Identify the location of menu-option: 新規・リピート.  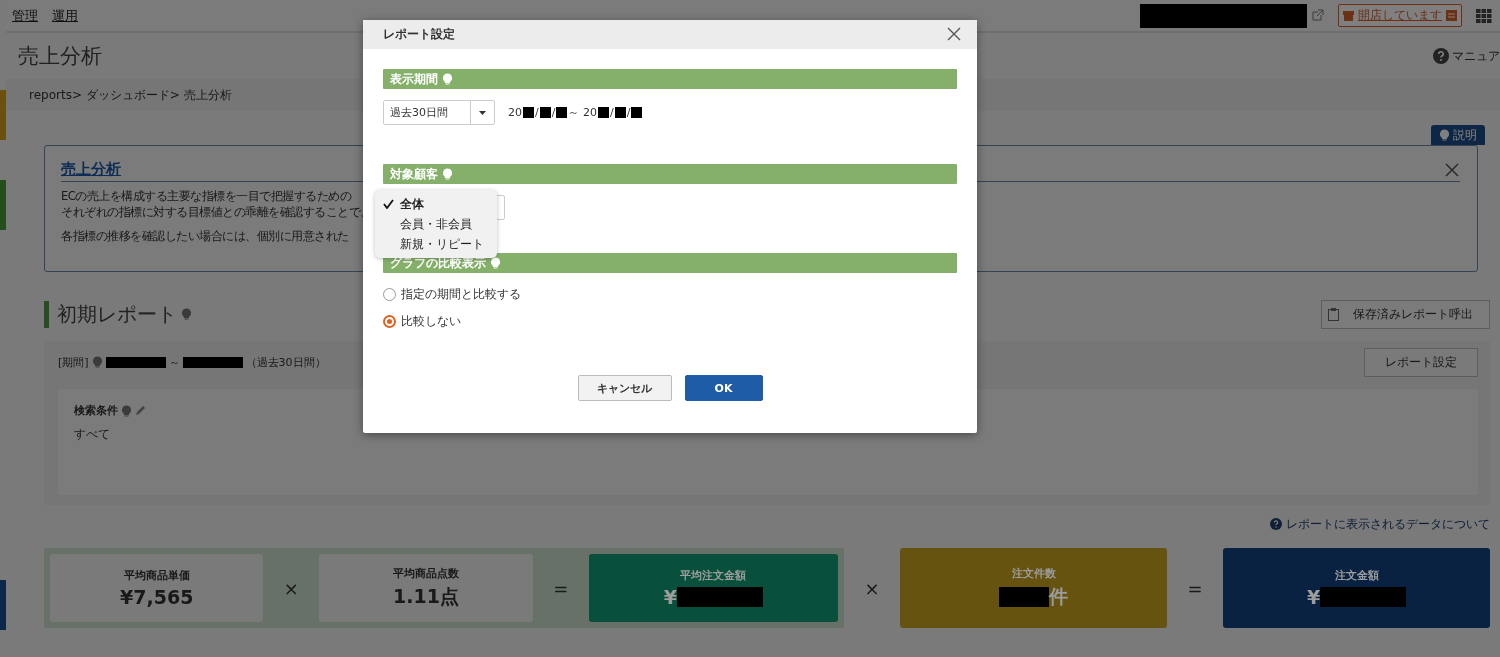
(436, 244).